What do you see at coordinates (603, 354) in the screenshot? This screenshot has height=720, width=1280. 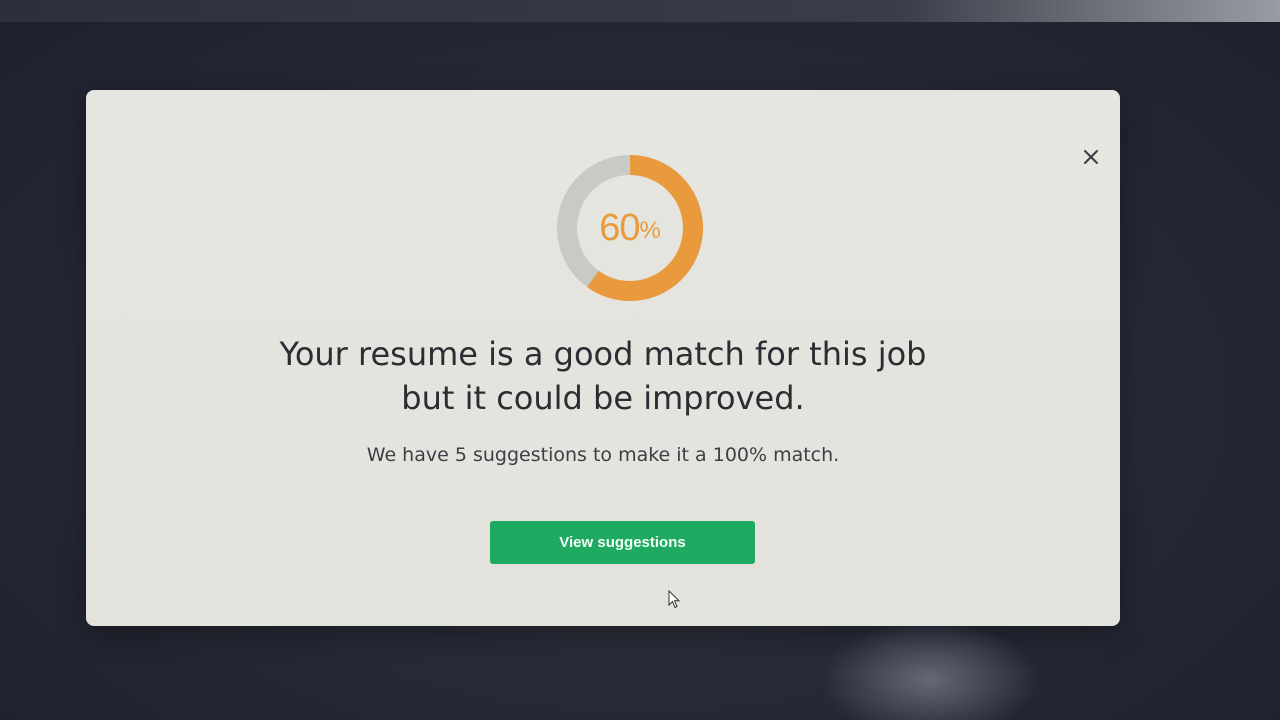 I see `headline-line-1: Your resume is a good match for this job` at bounding box center [603, 354].